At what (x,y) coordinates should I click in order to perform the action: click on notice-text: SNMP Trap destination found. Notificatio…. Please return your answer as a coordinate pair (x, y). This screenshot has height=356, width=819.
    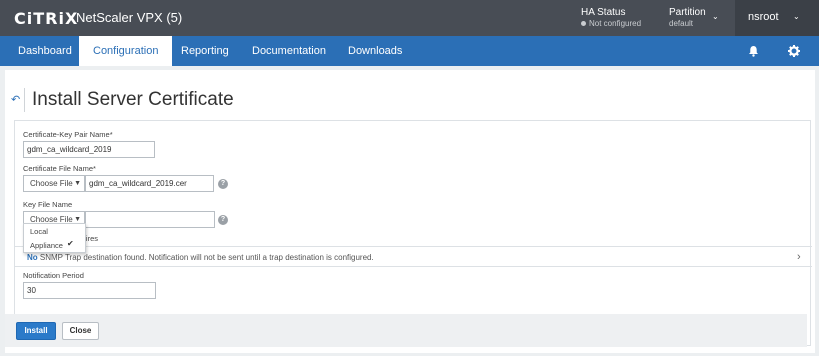
    Looking at the image, I should click on (205, 257).